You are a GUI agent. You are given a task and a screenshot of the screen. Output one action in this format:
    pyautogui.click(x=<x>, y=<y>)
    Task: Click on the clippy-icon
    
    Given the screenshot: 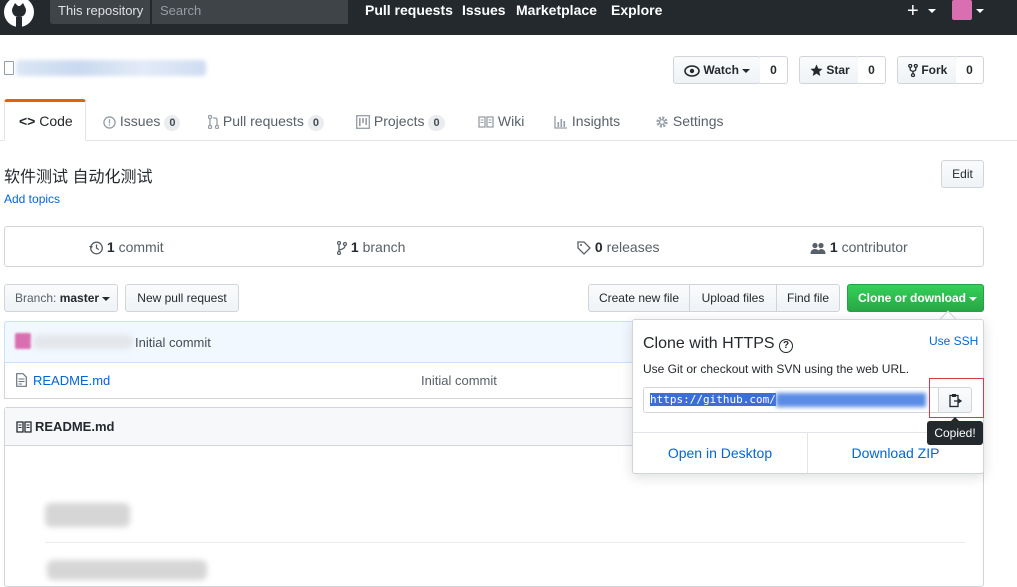 What is the action you would take?
    pyautogui.click(x=955, y=401)
    